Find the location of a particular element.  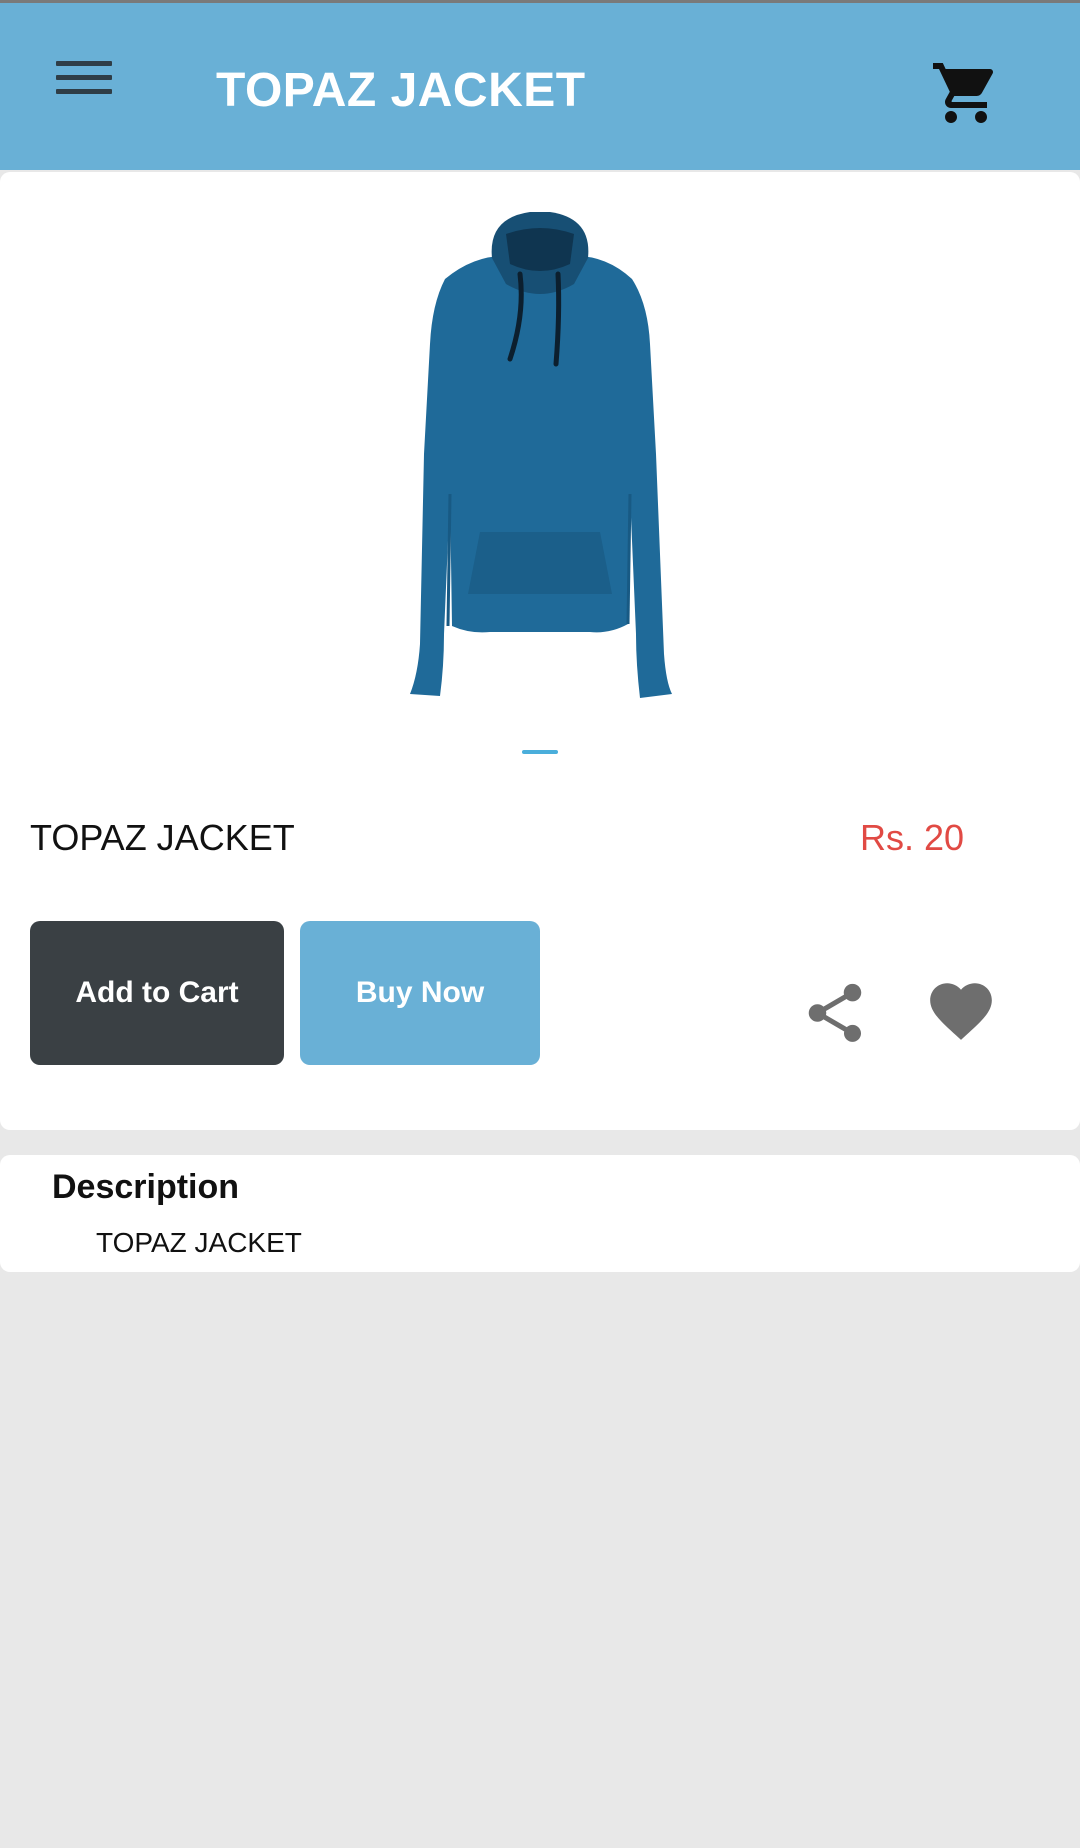

app-bar: TOPAZ JACKET is located at coordinates (540, 85).